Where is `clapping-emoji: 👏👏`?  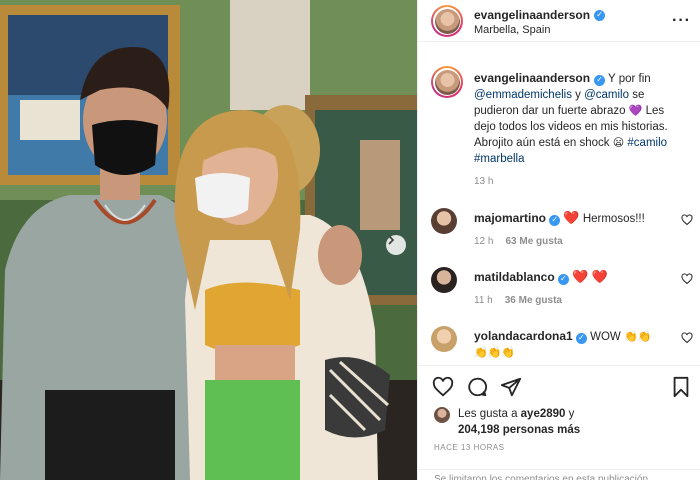
clapping-emoji: 👏👏 is located at coordinates (637, 337).